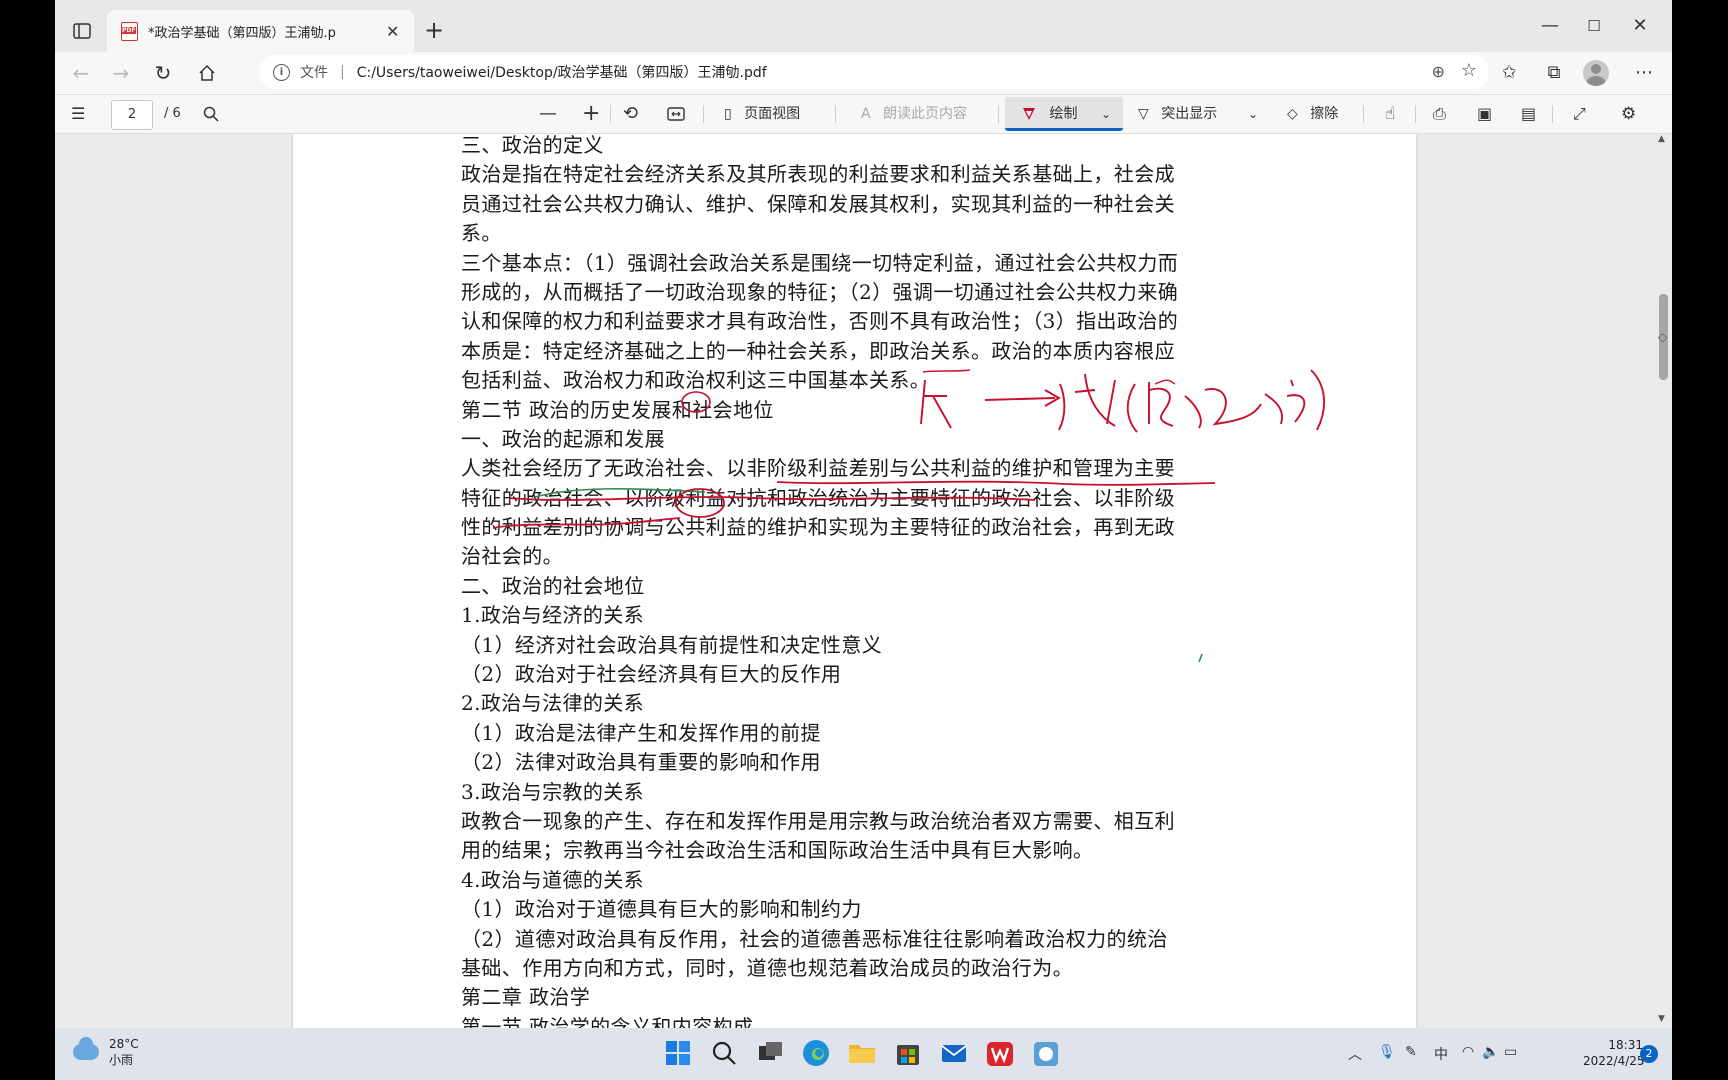  What do you see at coordinates (1579, 114) in the screenshot?
I see `fullscreen-icon: ⤢` at bounding box center [1579, 114].